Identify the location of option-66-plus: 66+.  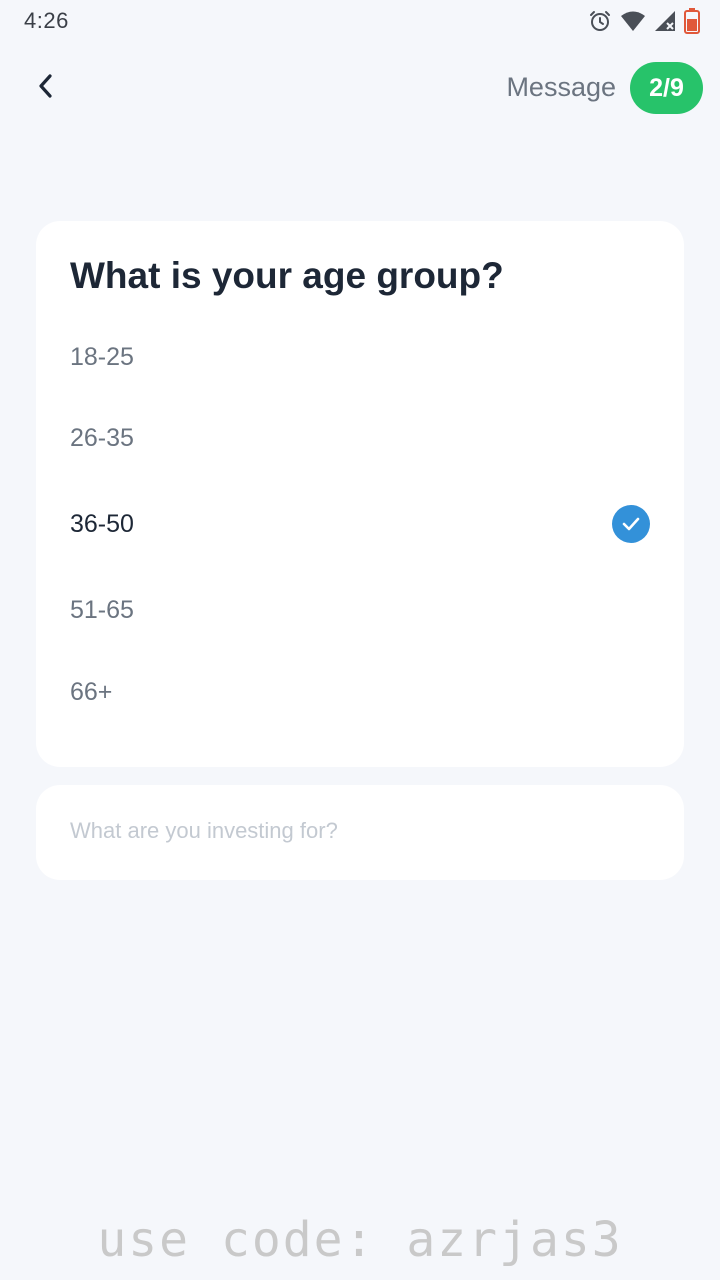
(360, 692).